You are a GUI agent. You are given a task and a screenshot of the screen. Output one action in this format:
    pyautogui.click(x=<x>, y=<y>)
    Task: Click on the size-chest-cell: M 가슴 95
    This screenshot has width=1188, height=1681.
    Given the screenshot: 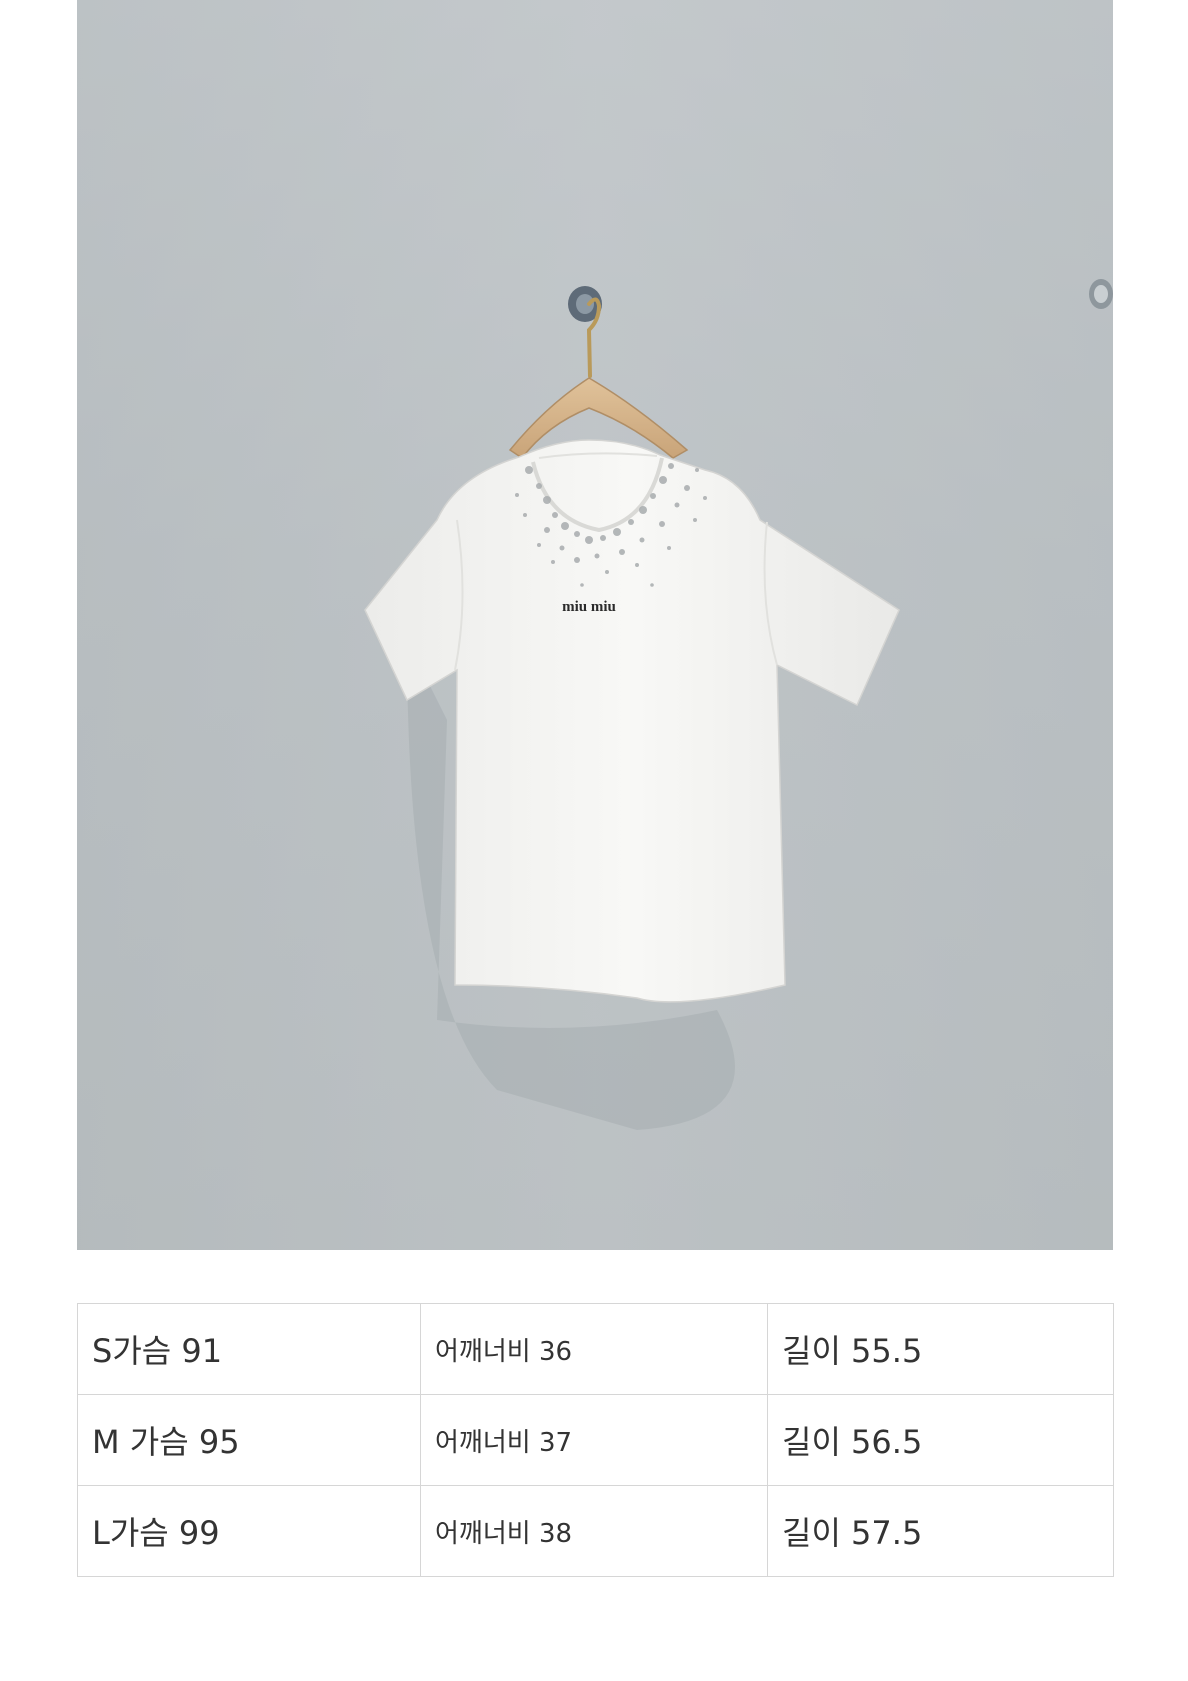 What is the action you would take?
    pyautogui.click(x=249, y=1440)
    